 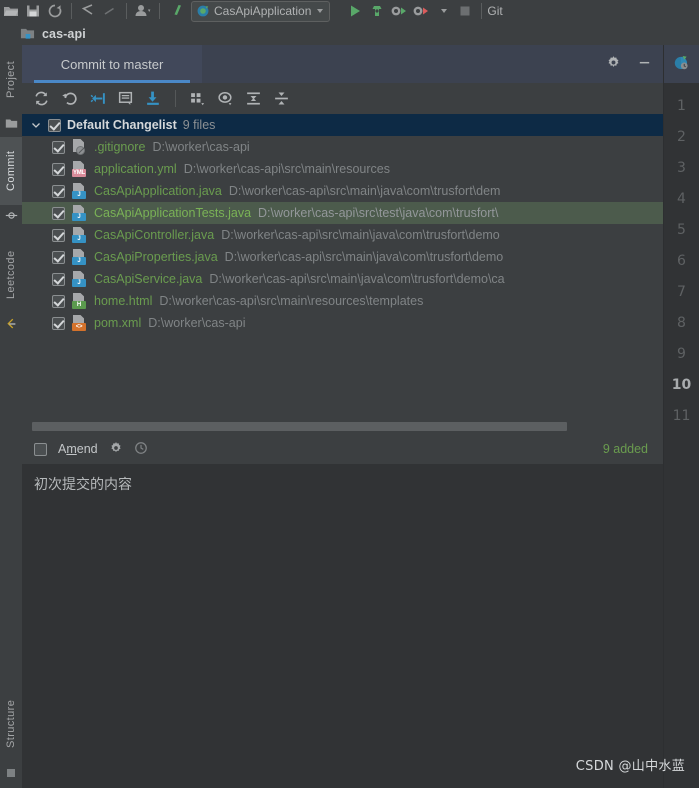 What do you see at coordinates (54, 125) in the screenshot?
I see `changelist-checkbox` at bounding box center [54, 125].